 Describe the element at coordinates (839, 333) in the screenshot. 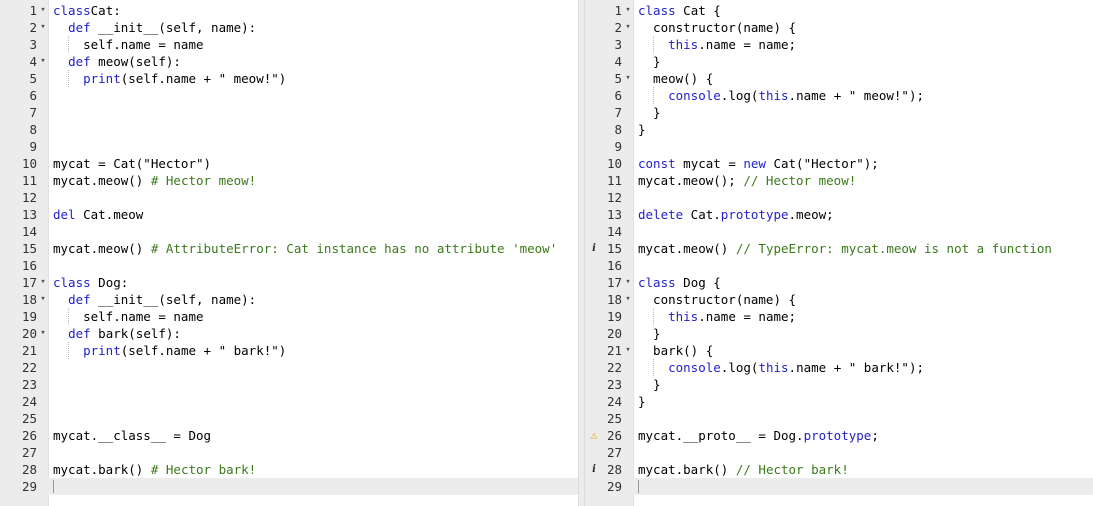

I see `code-line: 20 }` at that location.